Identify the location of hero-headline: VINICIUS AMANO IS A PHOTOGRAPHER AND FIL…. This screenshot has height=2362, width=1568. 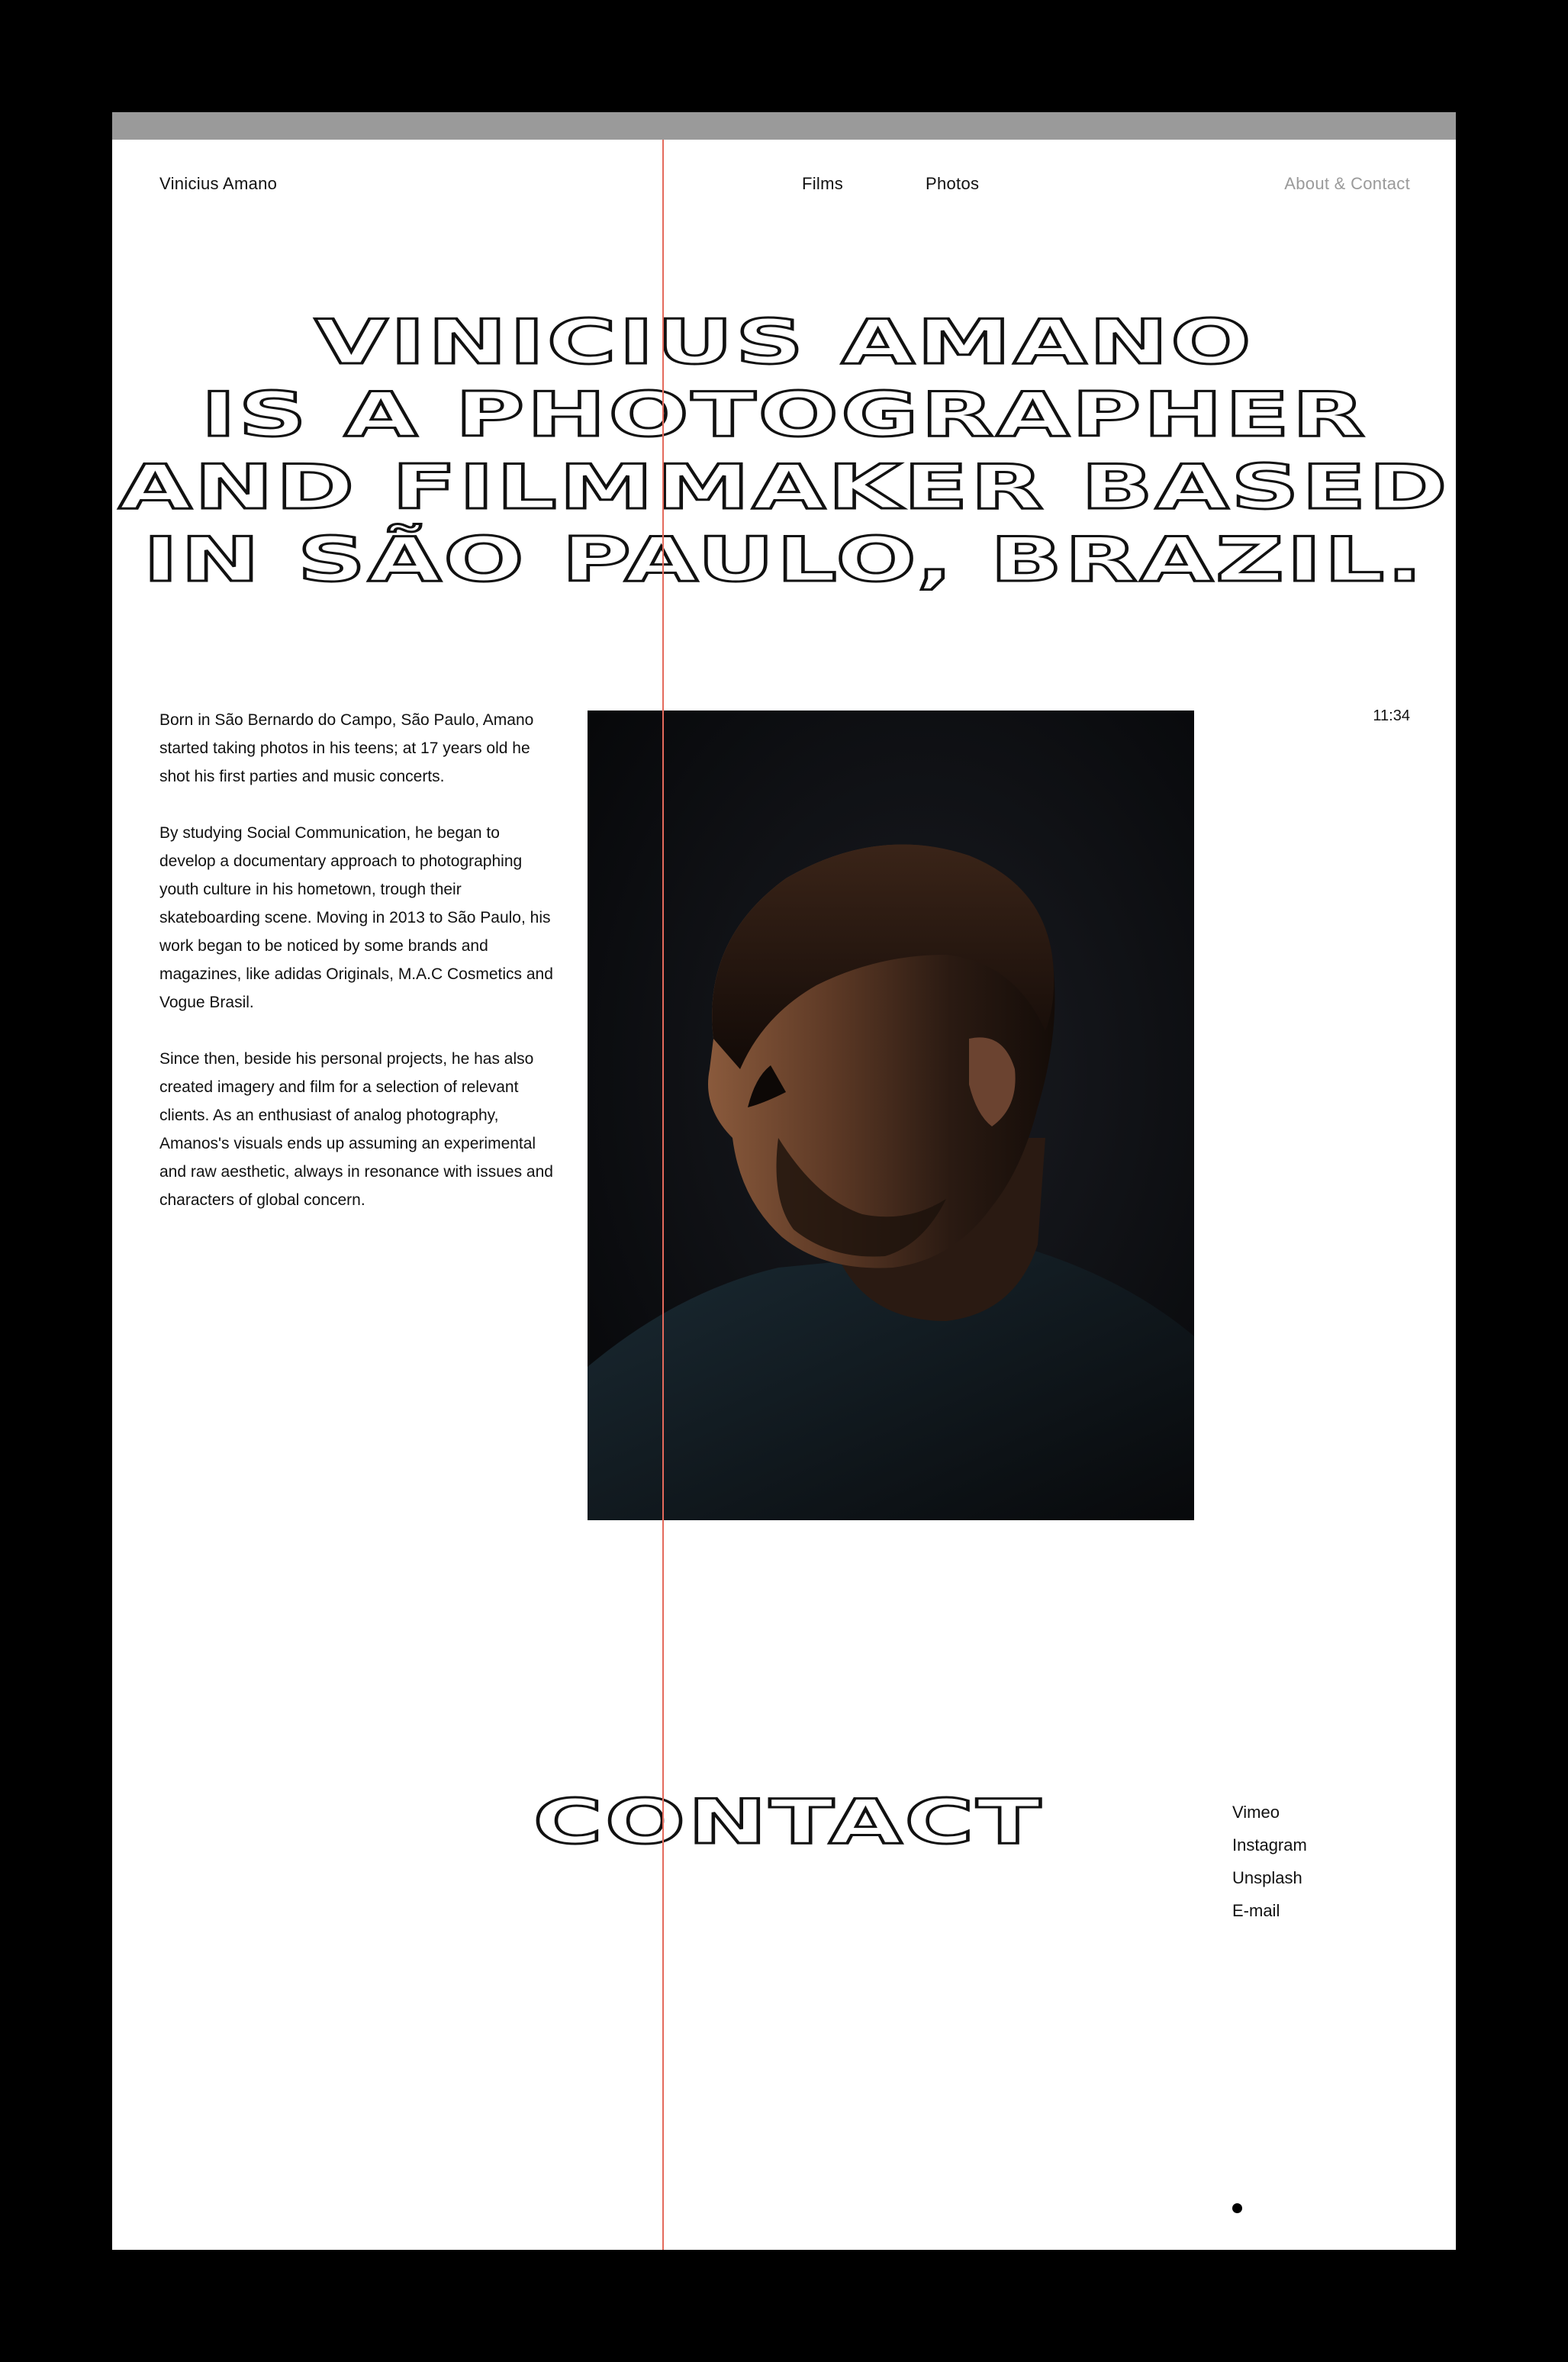
(784, 451).